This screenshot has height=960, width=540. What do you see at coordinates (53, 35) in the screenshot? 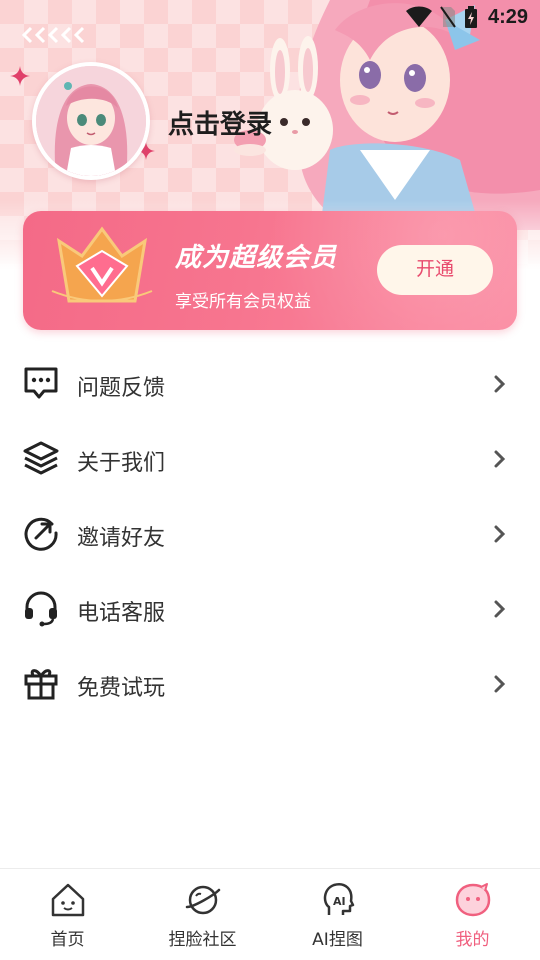
I see `chevrons-decoration-icon` at bounding box center [53, 35].